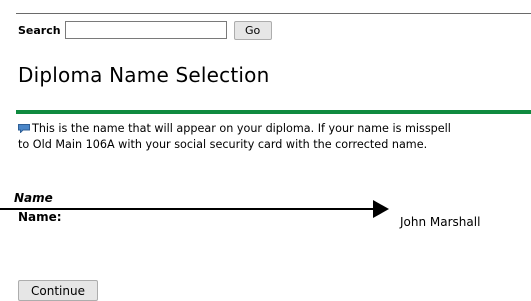 The width and height of the screenshot is (531, 301). I want to click on accent-divider, so click(273, 112).